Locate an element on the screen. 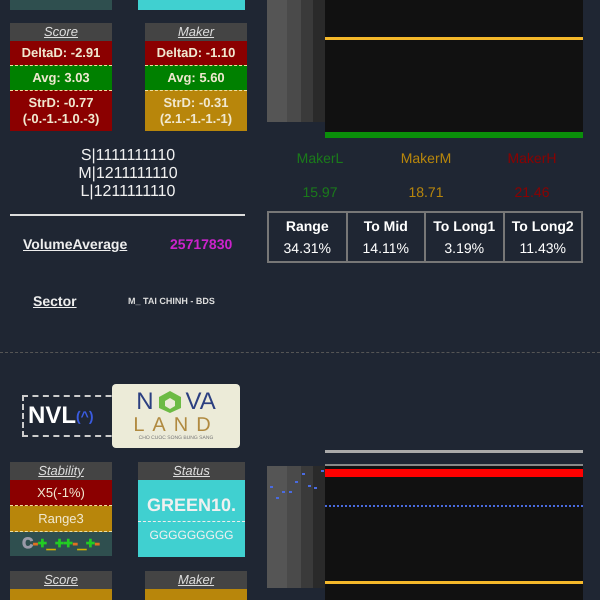 The image size is (600, 600). metric-row: StrD: -0.77 (-0.-1.-1.0.-3) is located at coordinates (61, 110).